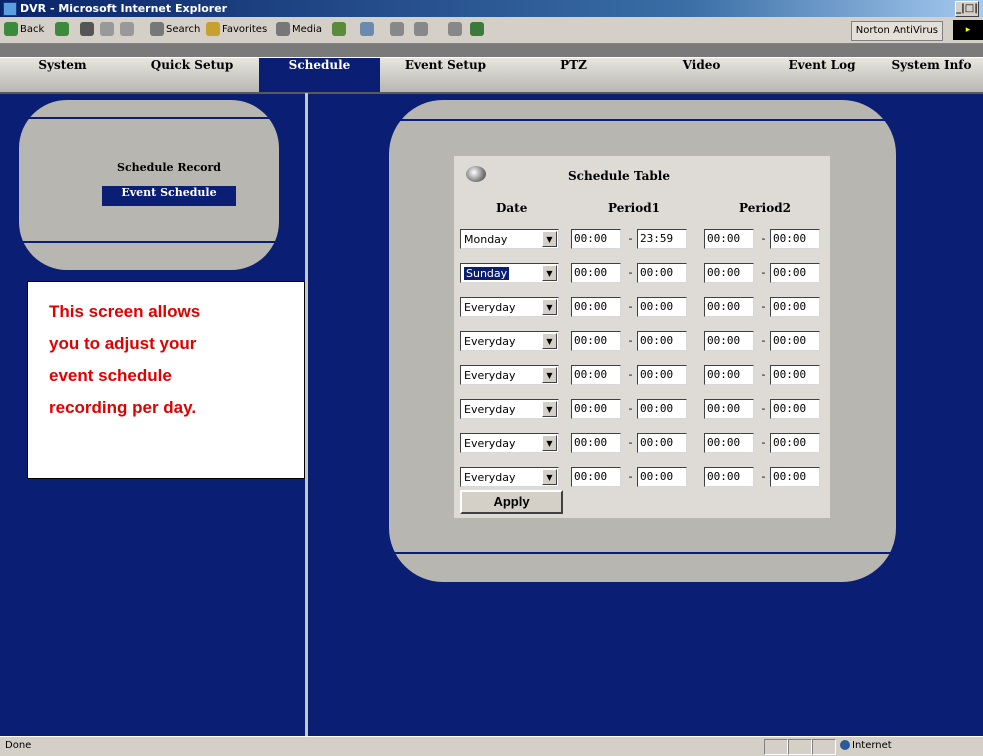  Describe the element at coordinates (175, 30) in the screenshot. I see `search-button: Search` at that location.